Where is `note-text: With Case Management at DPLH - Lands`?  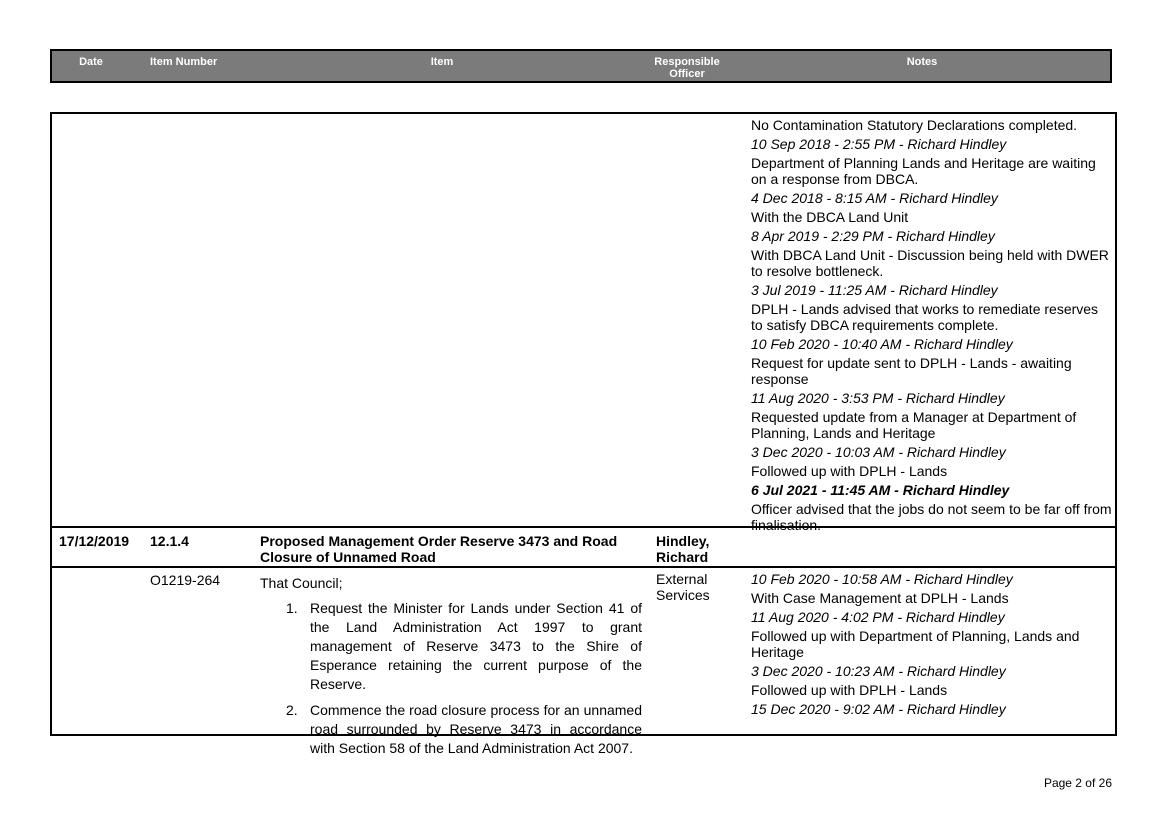 note-text: With Case Management at DPLH - Lands is located at coordinates (880, 598).